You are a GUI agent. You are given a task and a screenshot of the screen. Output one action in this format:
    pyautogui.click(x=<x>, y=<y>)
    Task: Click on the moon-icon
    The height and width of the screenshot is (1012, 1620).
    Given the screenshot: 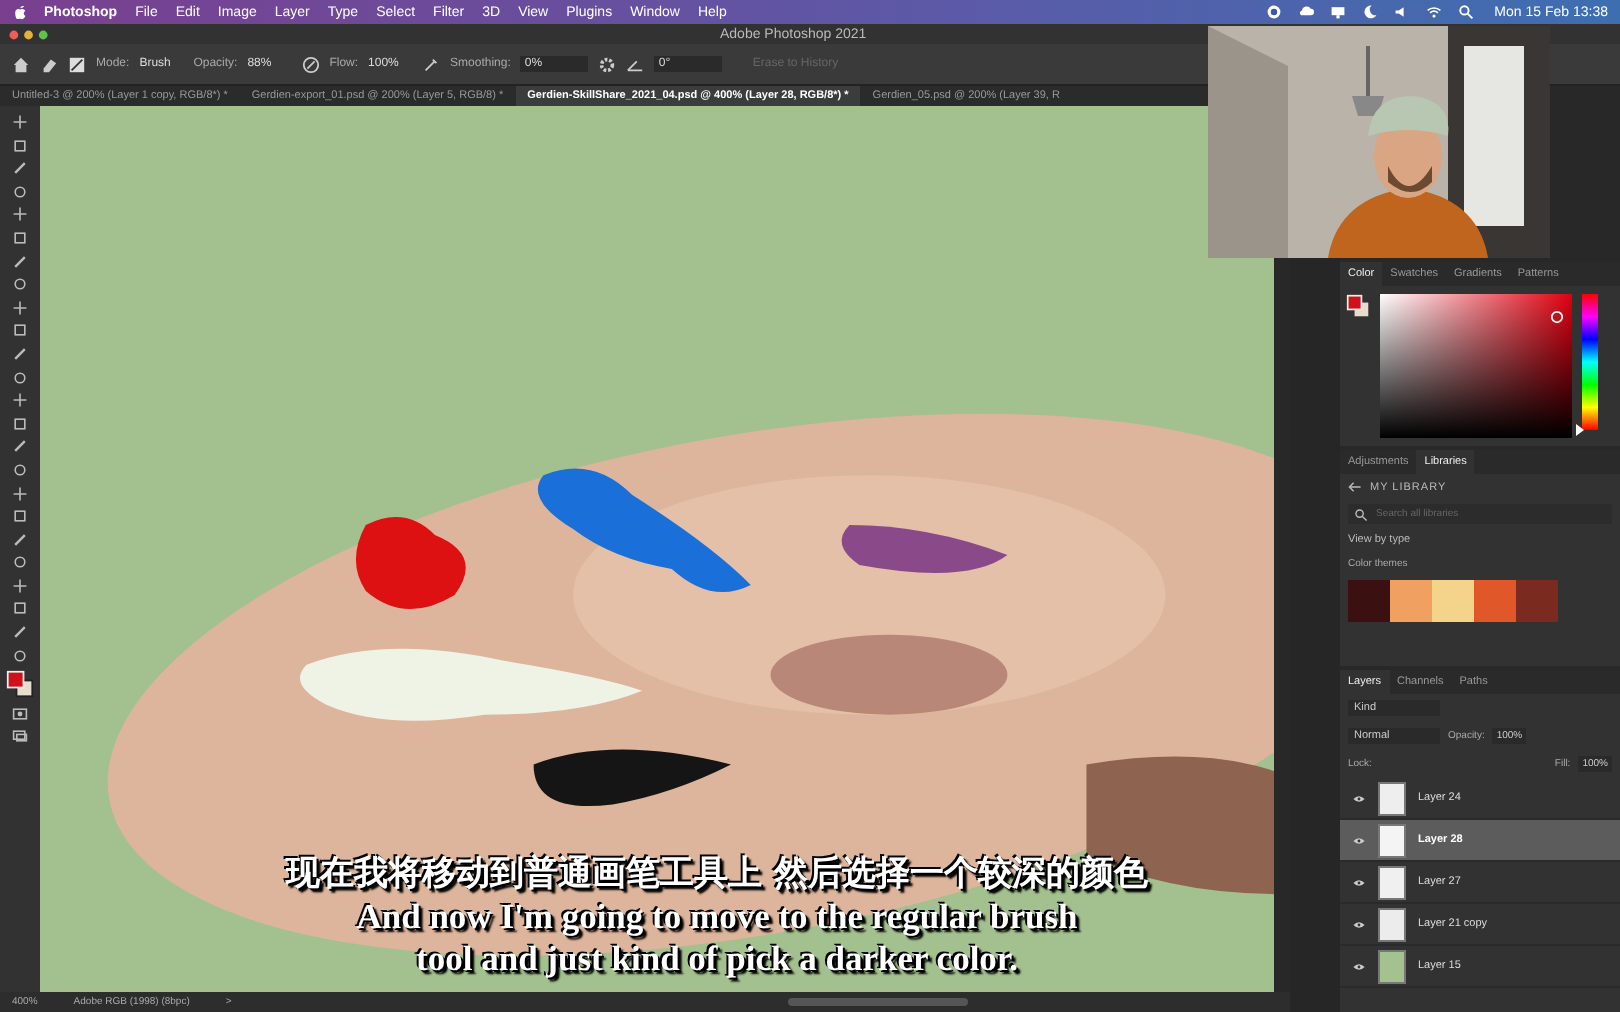 What is the action you would take?
    pyautogui.click(x=1370, y=12)
    